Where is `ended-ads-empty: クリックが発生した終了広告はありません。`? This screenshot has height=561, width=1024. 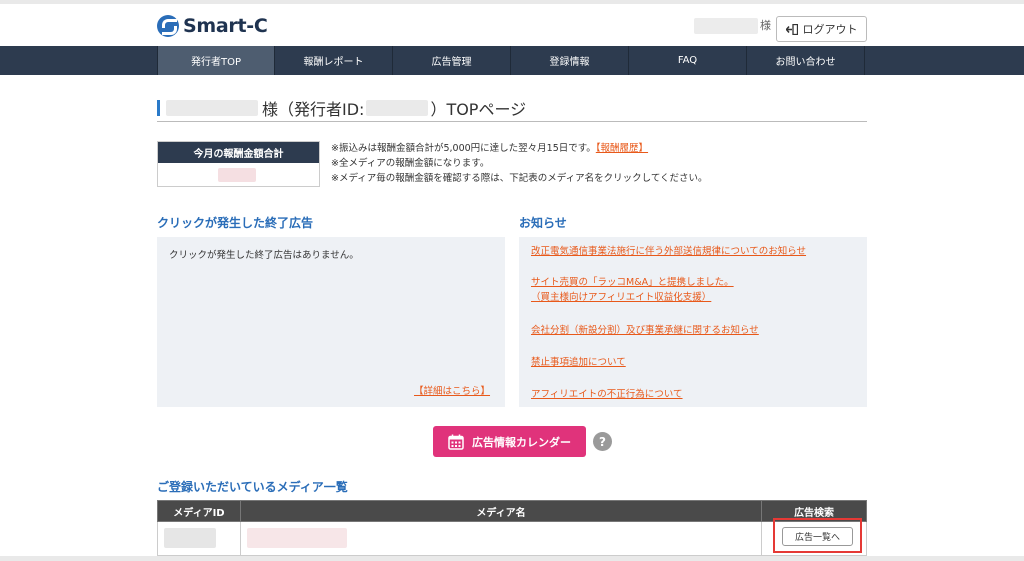
ended-ads-empty: クリックが発生した終了広告はありません。 is located at coordinates (264, 255).